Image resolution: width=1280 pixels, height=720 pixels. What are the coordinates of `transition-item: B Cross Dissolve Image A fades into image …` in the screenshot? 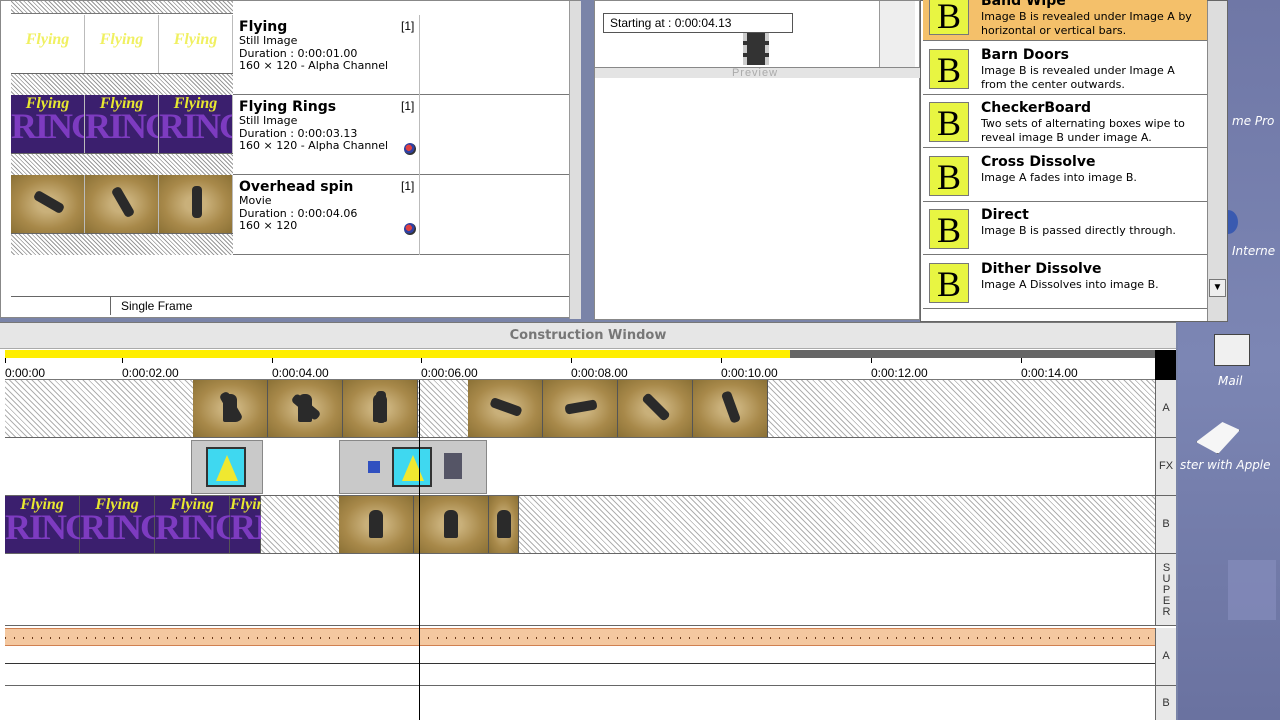 It's located at (1065, 175).